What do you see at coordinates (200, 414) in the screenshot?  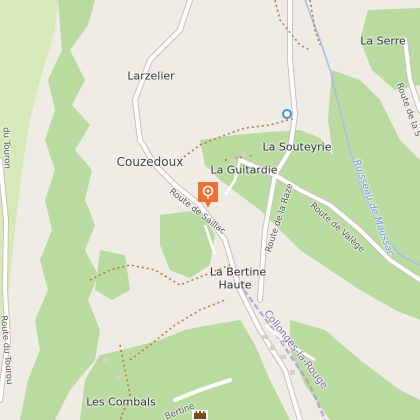 I see `castle-icon` at bounding box center [200, 414].